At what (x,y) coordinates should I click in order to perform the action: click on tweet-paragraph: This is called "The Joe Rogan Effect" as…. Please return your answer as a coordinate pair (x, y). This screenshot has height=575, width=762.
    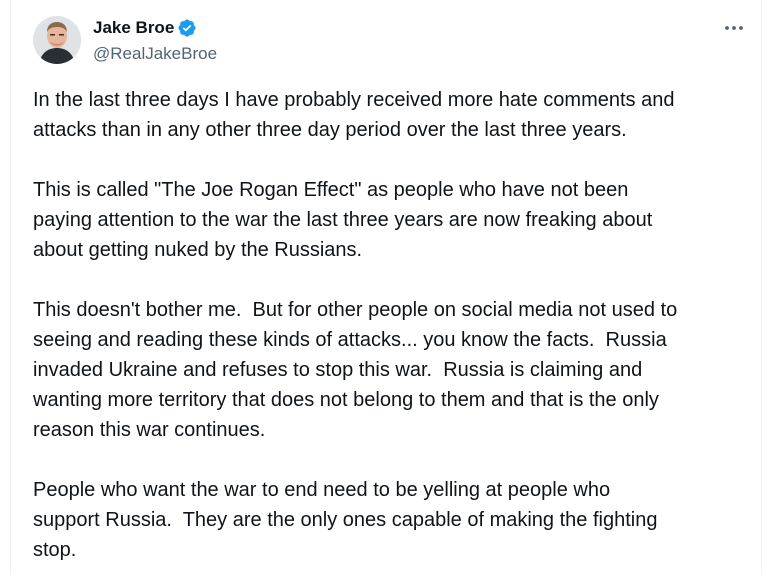
    Looking at the image, I should click on (343, 220).